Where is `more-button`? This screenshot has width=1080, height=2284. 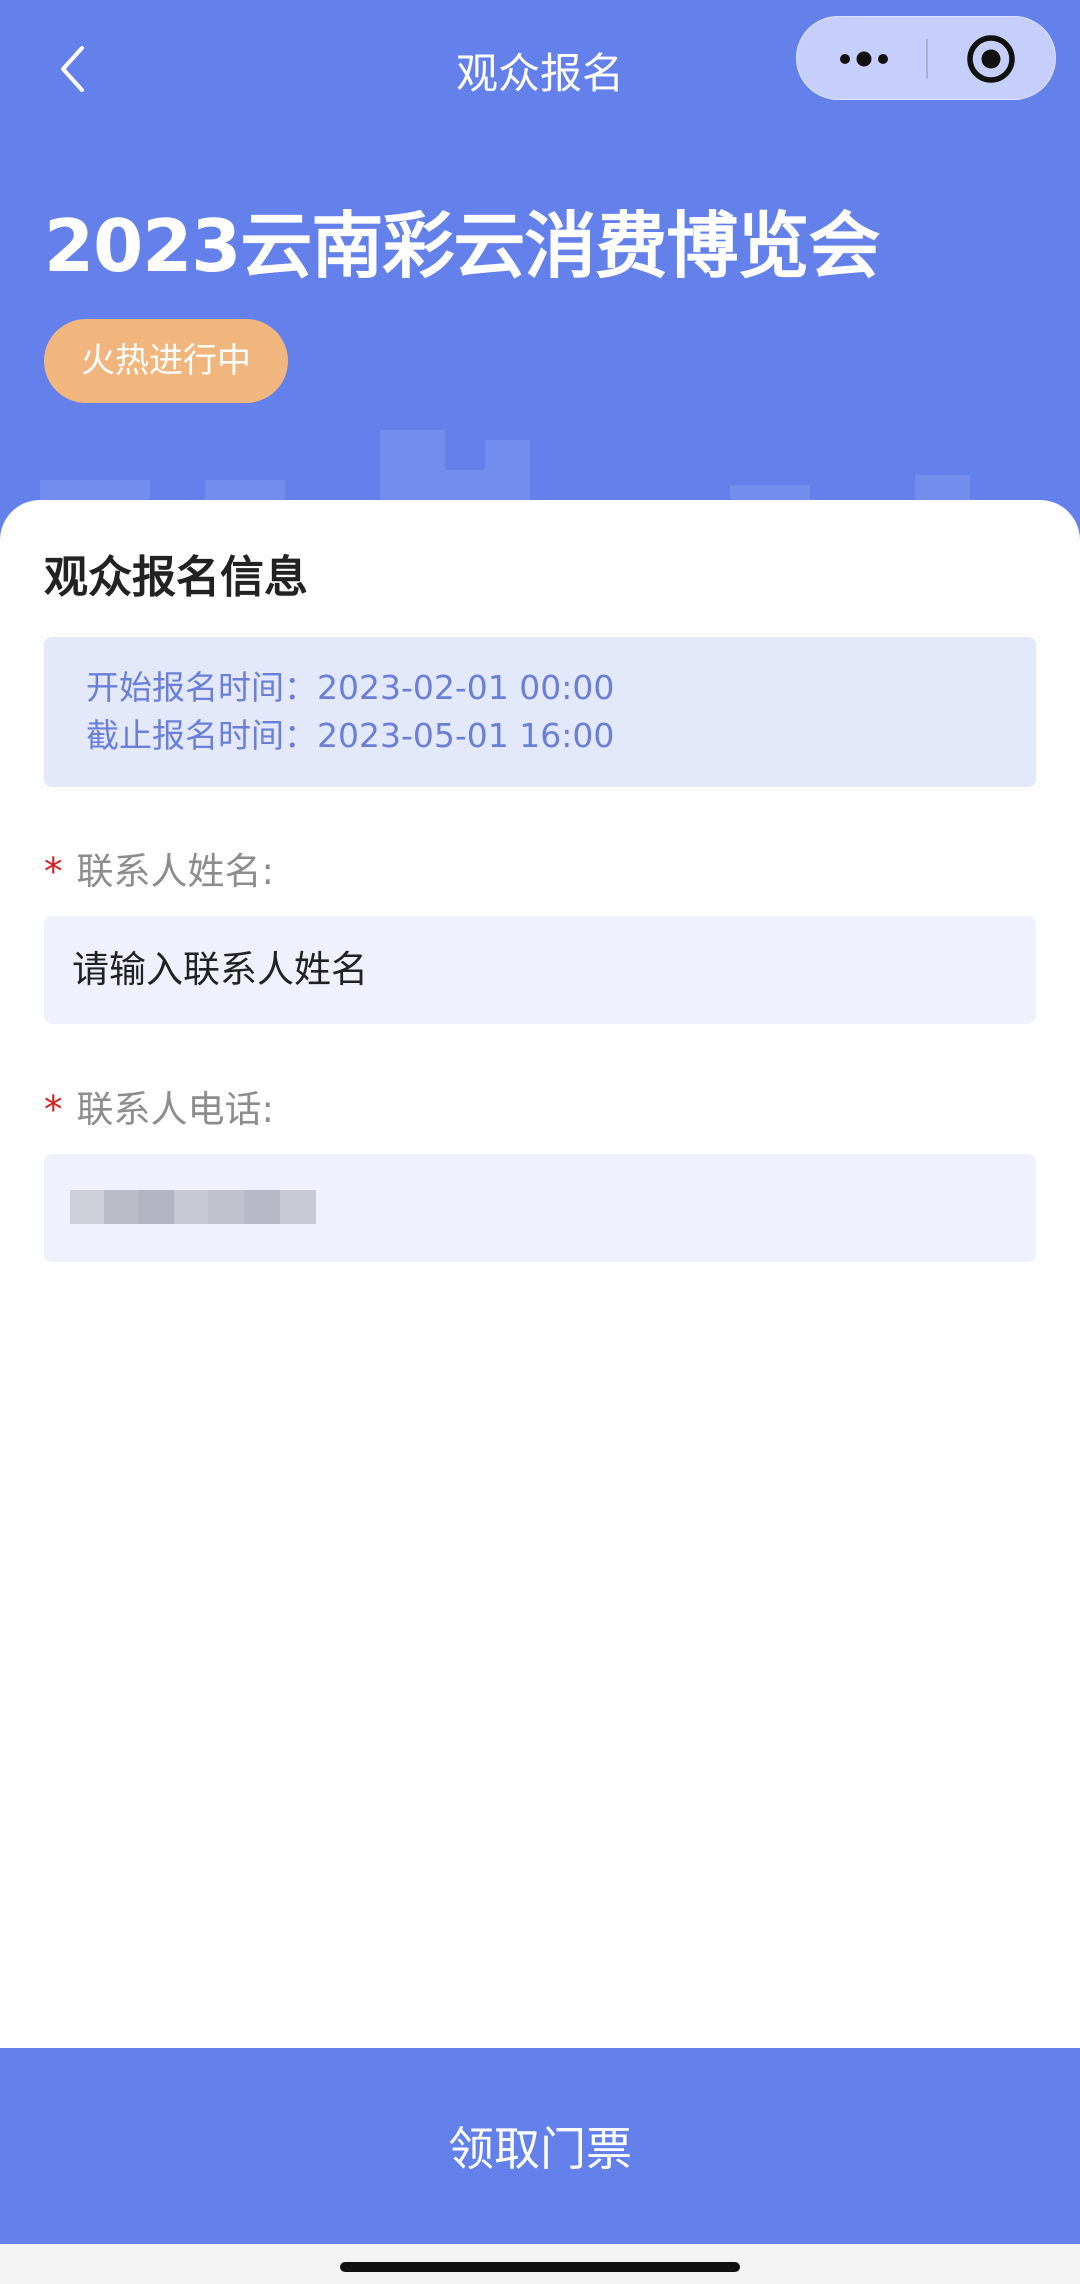
more-button is located at coordinates (867, 59).